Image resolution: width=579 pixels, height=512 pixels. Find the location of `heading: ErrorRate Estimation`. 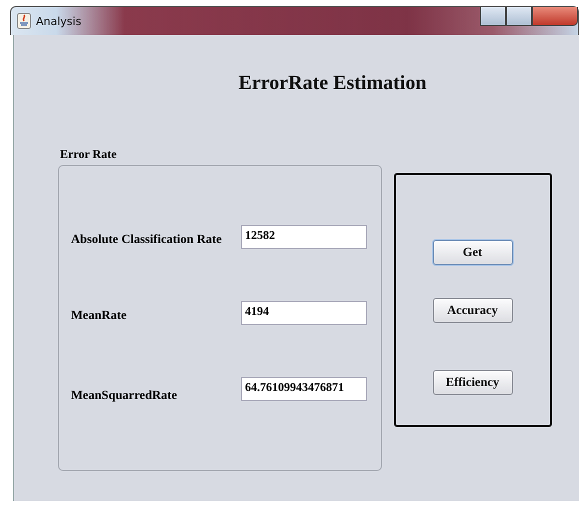

heading: ErrorRate Estimation is located at coordinates (333, 83).